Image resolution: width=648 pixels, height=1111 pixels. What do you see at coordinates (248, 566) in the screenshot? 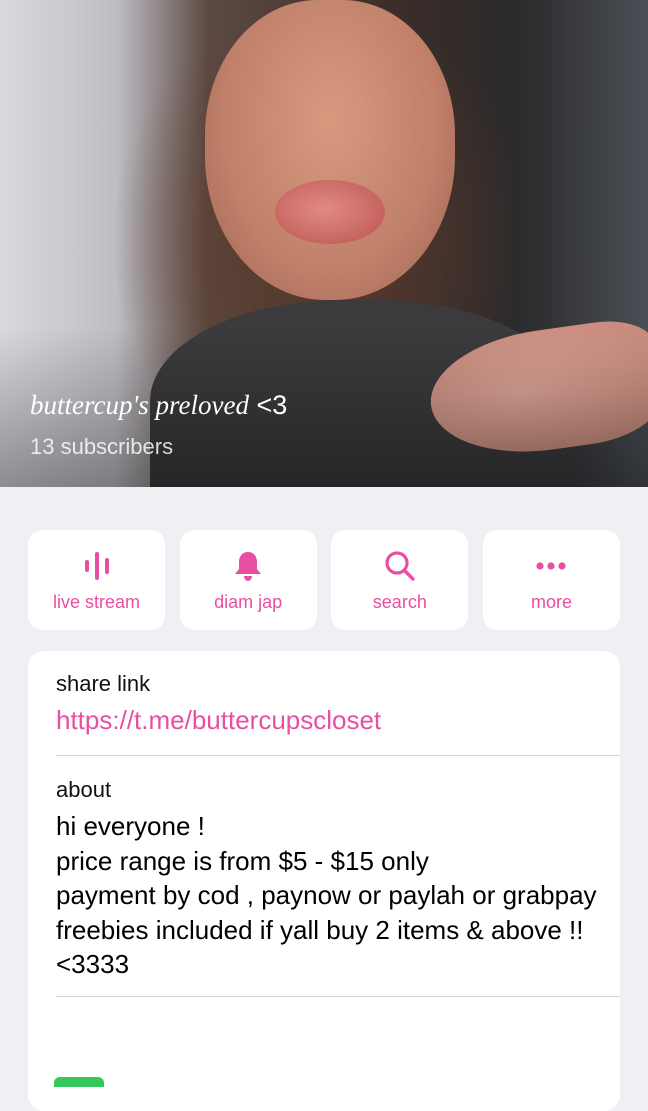
I see `bell-icon` at bounding box center [248, 566].